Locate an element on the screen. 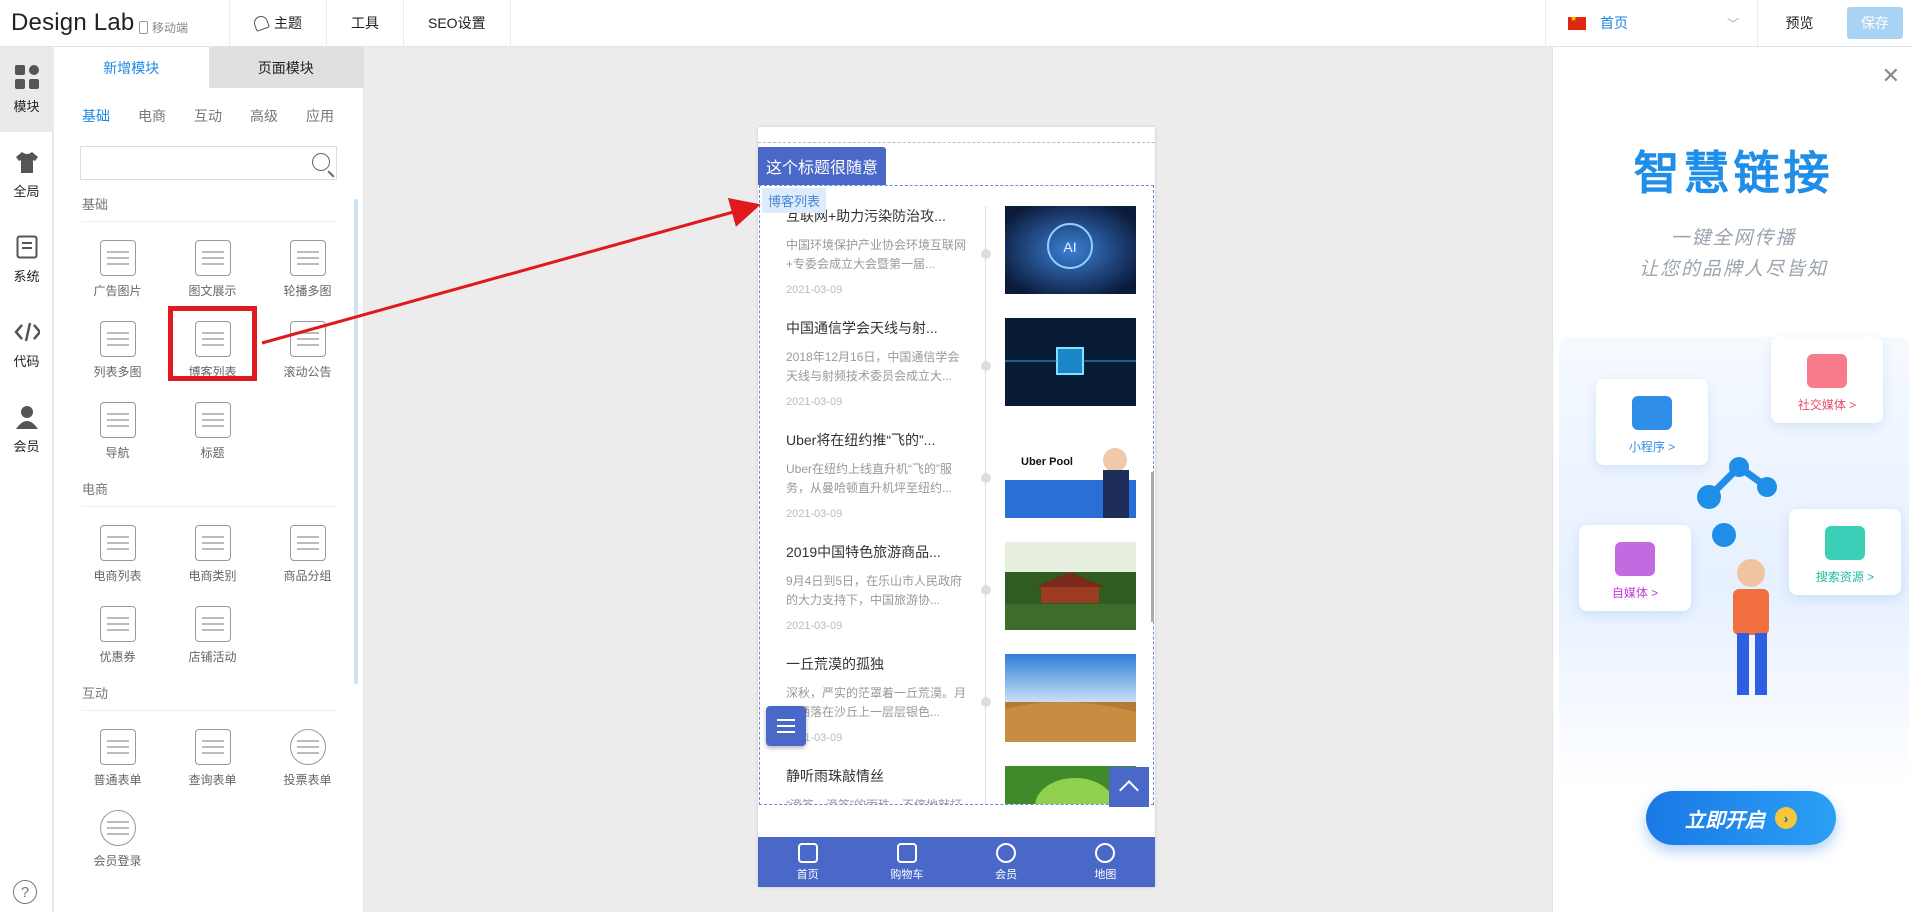  search-icon is located at coordinates (321, 162).